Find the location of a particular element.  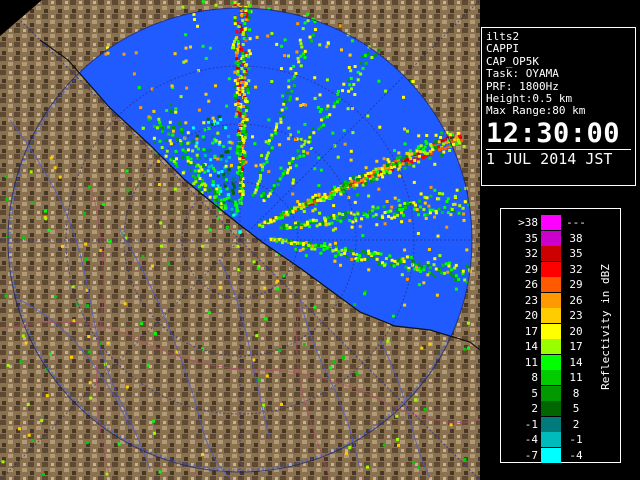

observation-time: 12:30:00 is located at coordinates (553, 133).